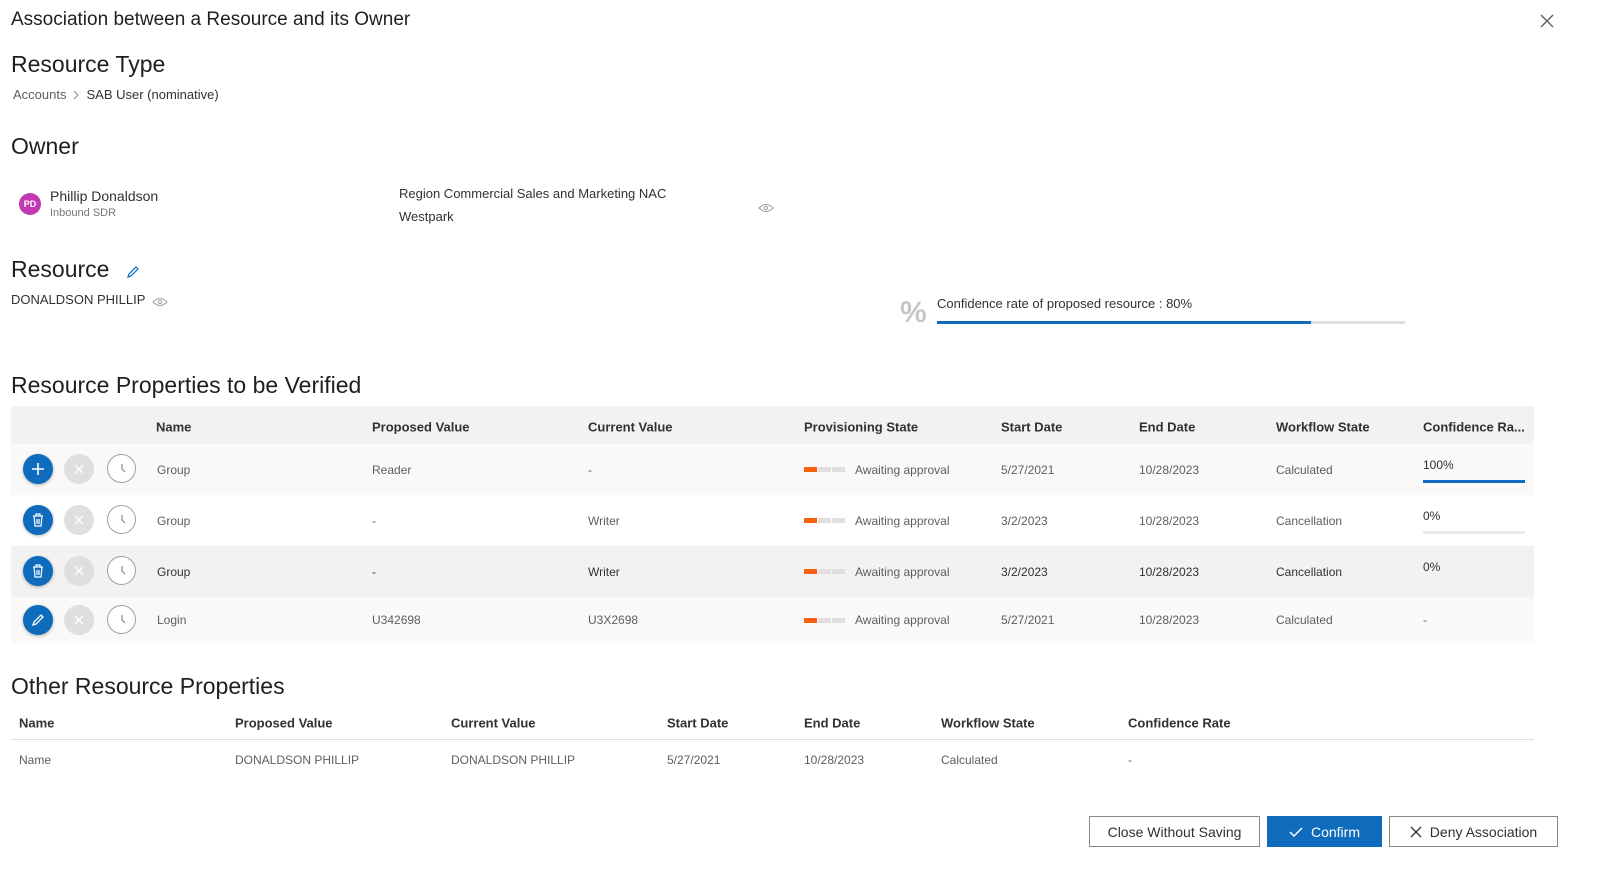 The height and width of the screenshot is (872, 1597). What do you see at coordinates (604, 571) in the screenshot?
I see `cell-current-value: Writer` at bounding box center [604, 571].